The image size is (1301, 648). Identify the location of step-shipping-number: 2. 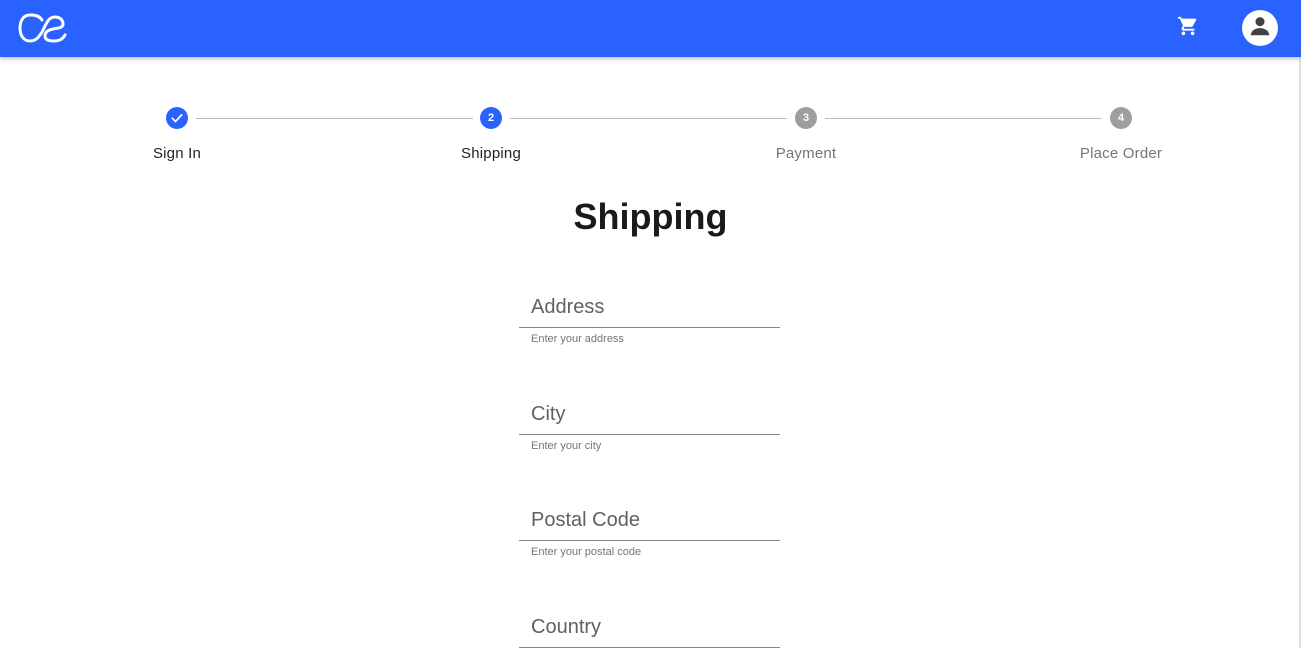
(491, 118).